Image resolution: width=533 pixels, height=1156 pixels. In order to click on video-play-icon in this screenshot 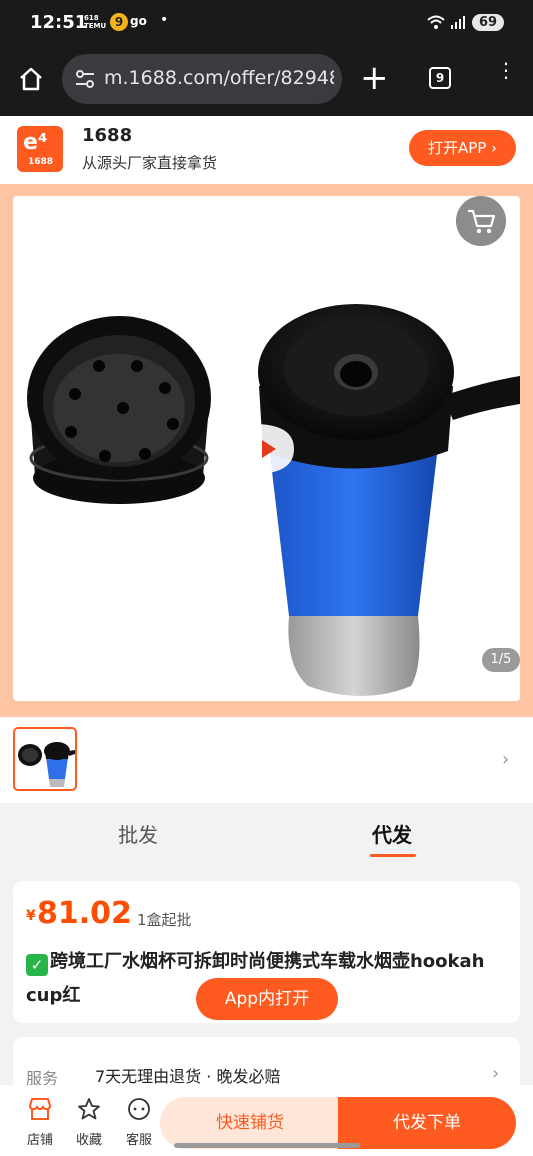, I will do `click(274, 449)`.